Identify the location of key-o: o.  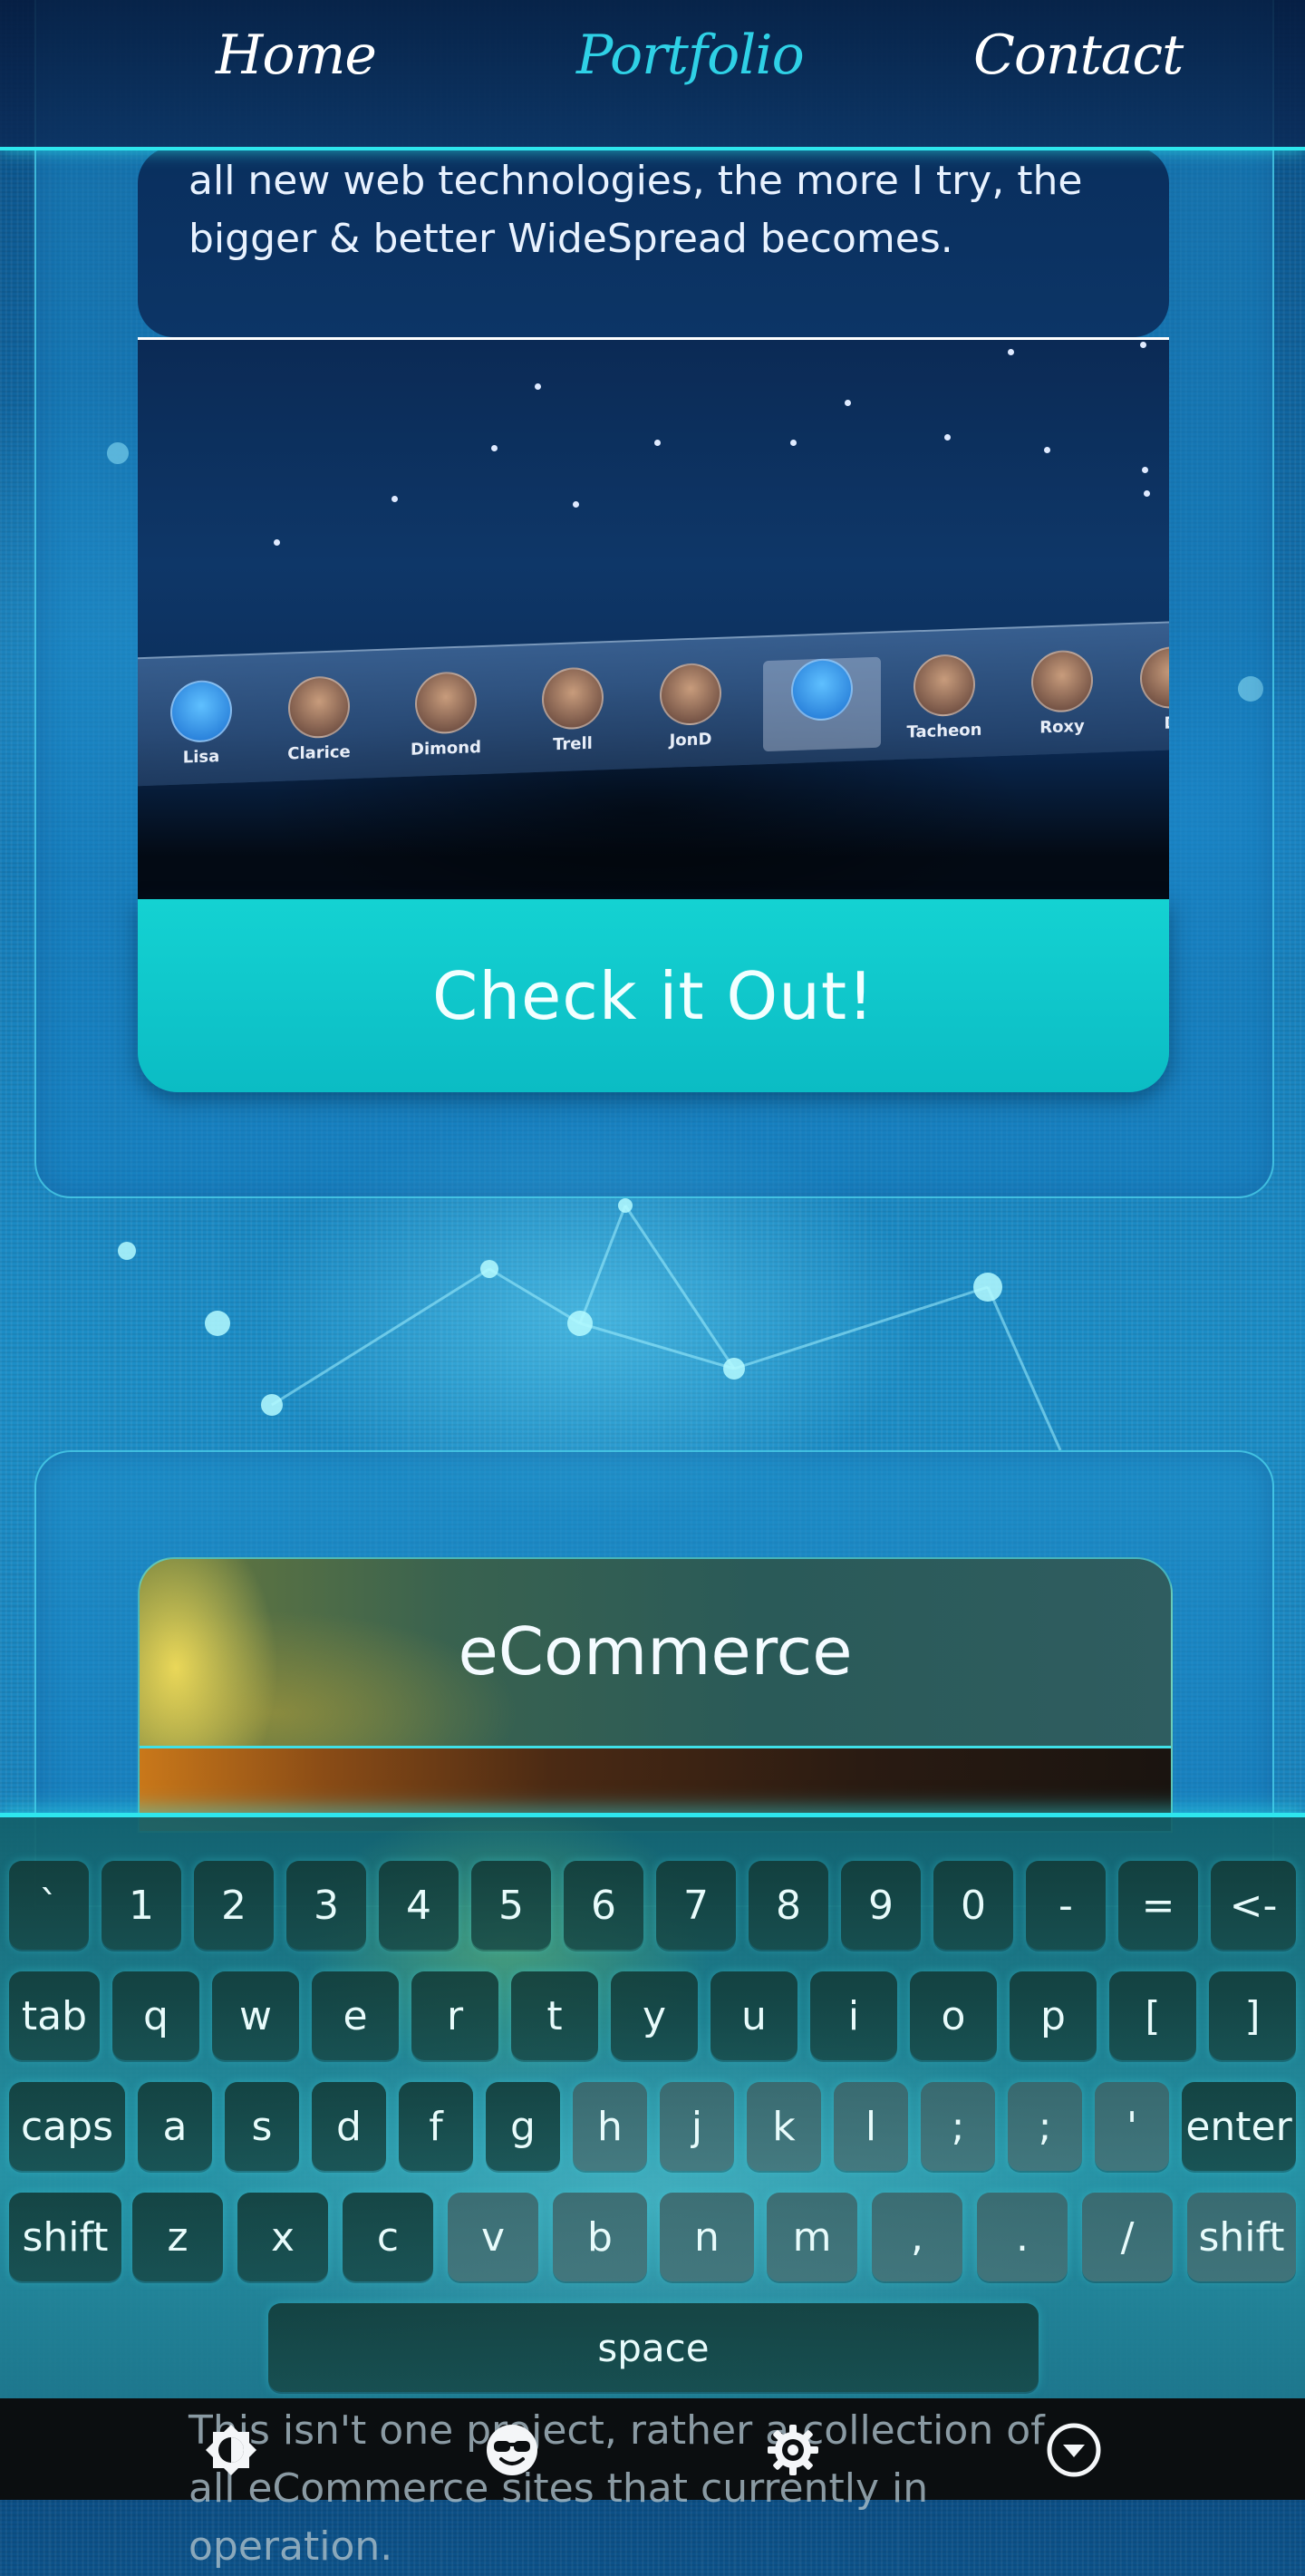
(953, 2015).